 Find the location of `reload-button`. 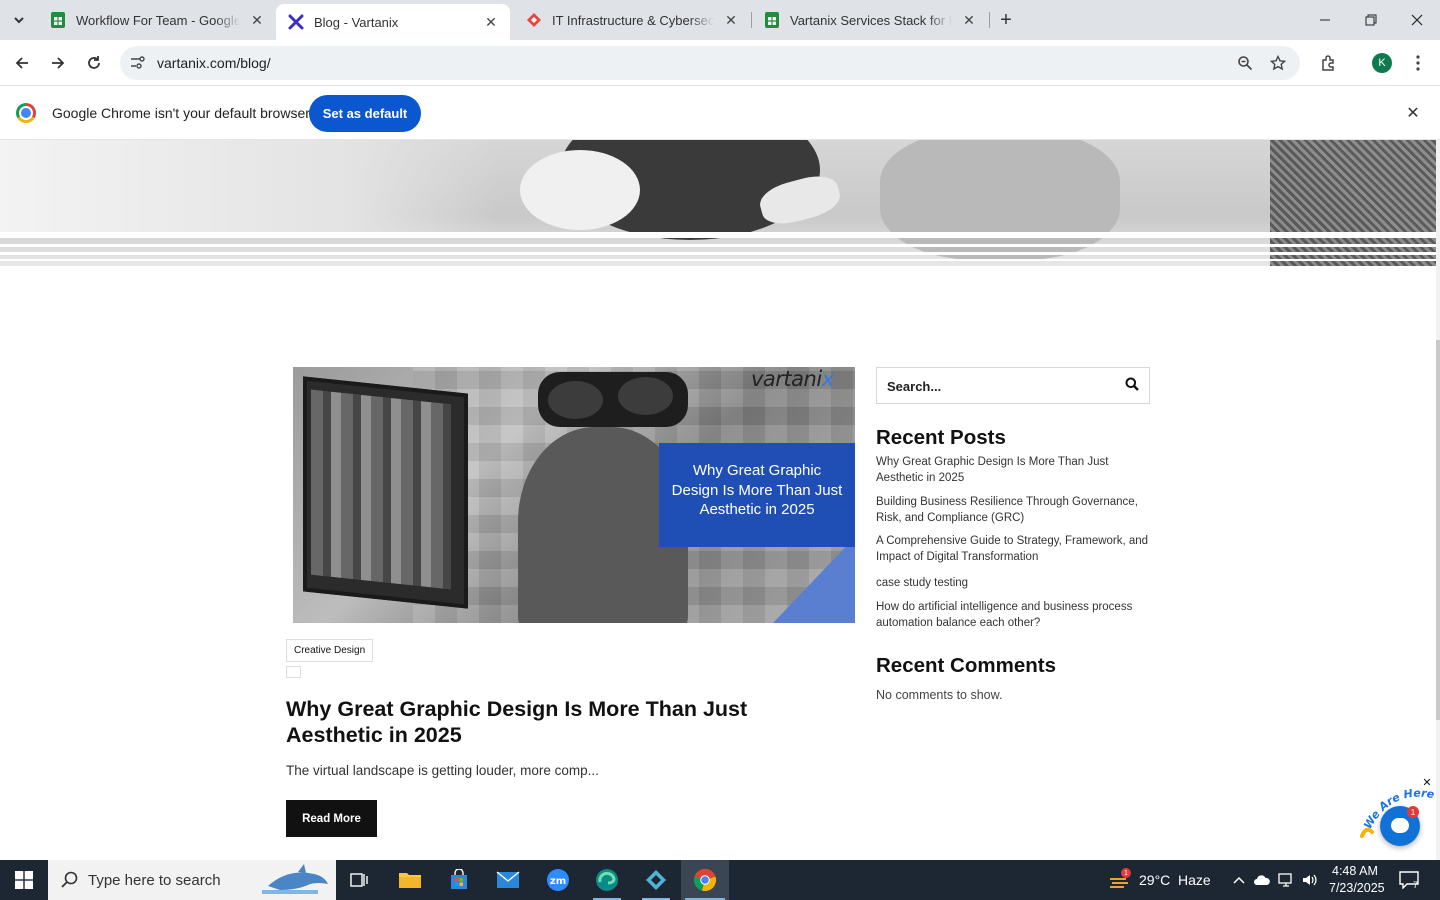

reload-button is located at coordinates (94, 63).